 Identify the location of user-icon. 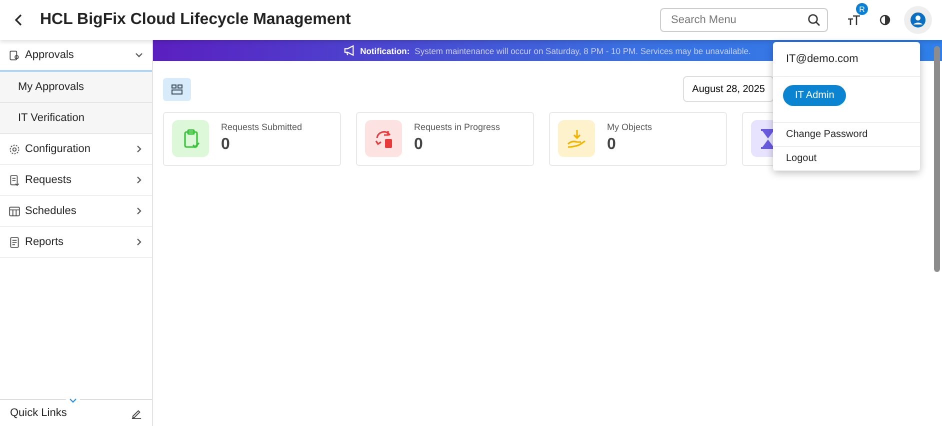
(918, 20).